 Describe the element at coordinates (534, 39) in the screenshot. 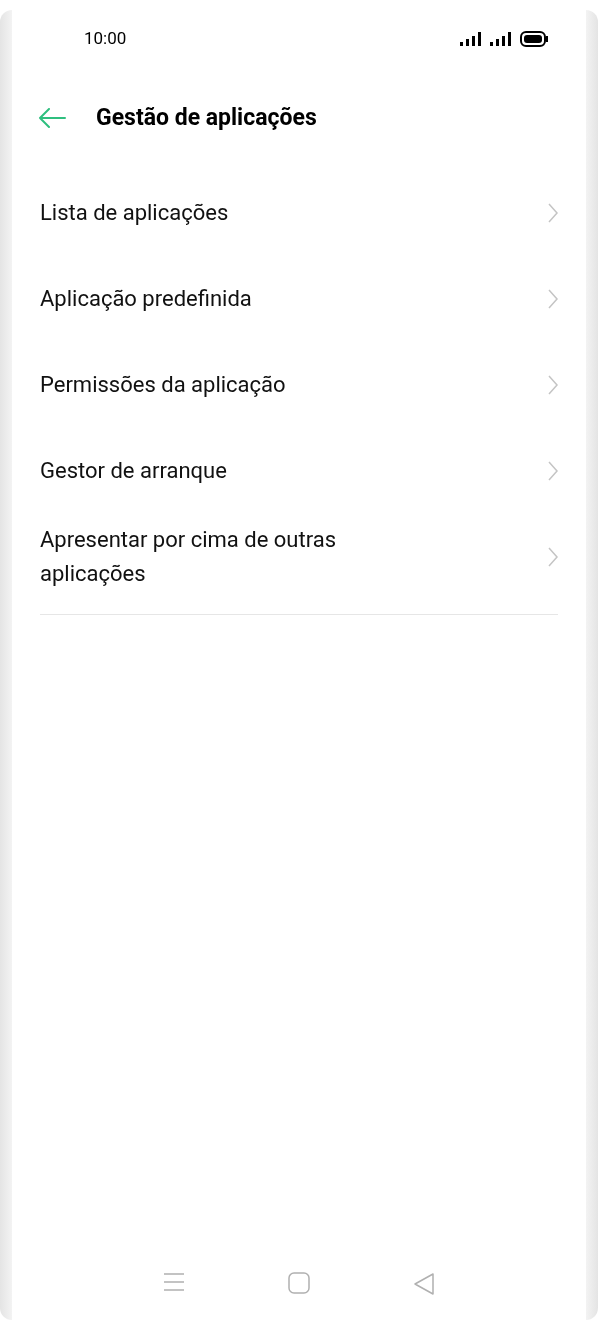

I see `battery-icon` at that location.